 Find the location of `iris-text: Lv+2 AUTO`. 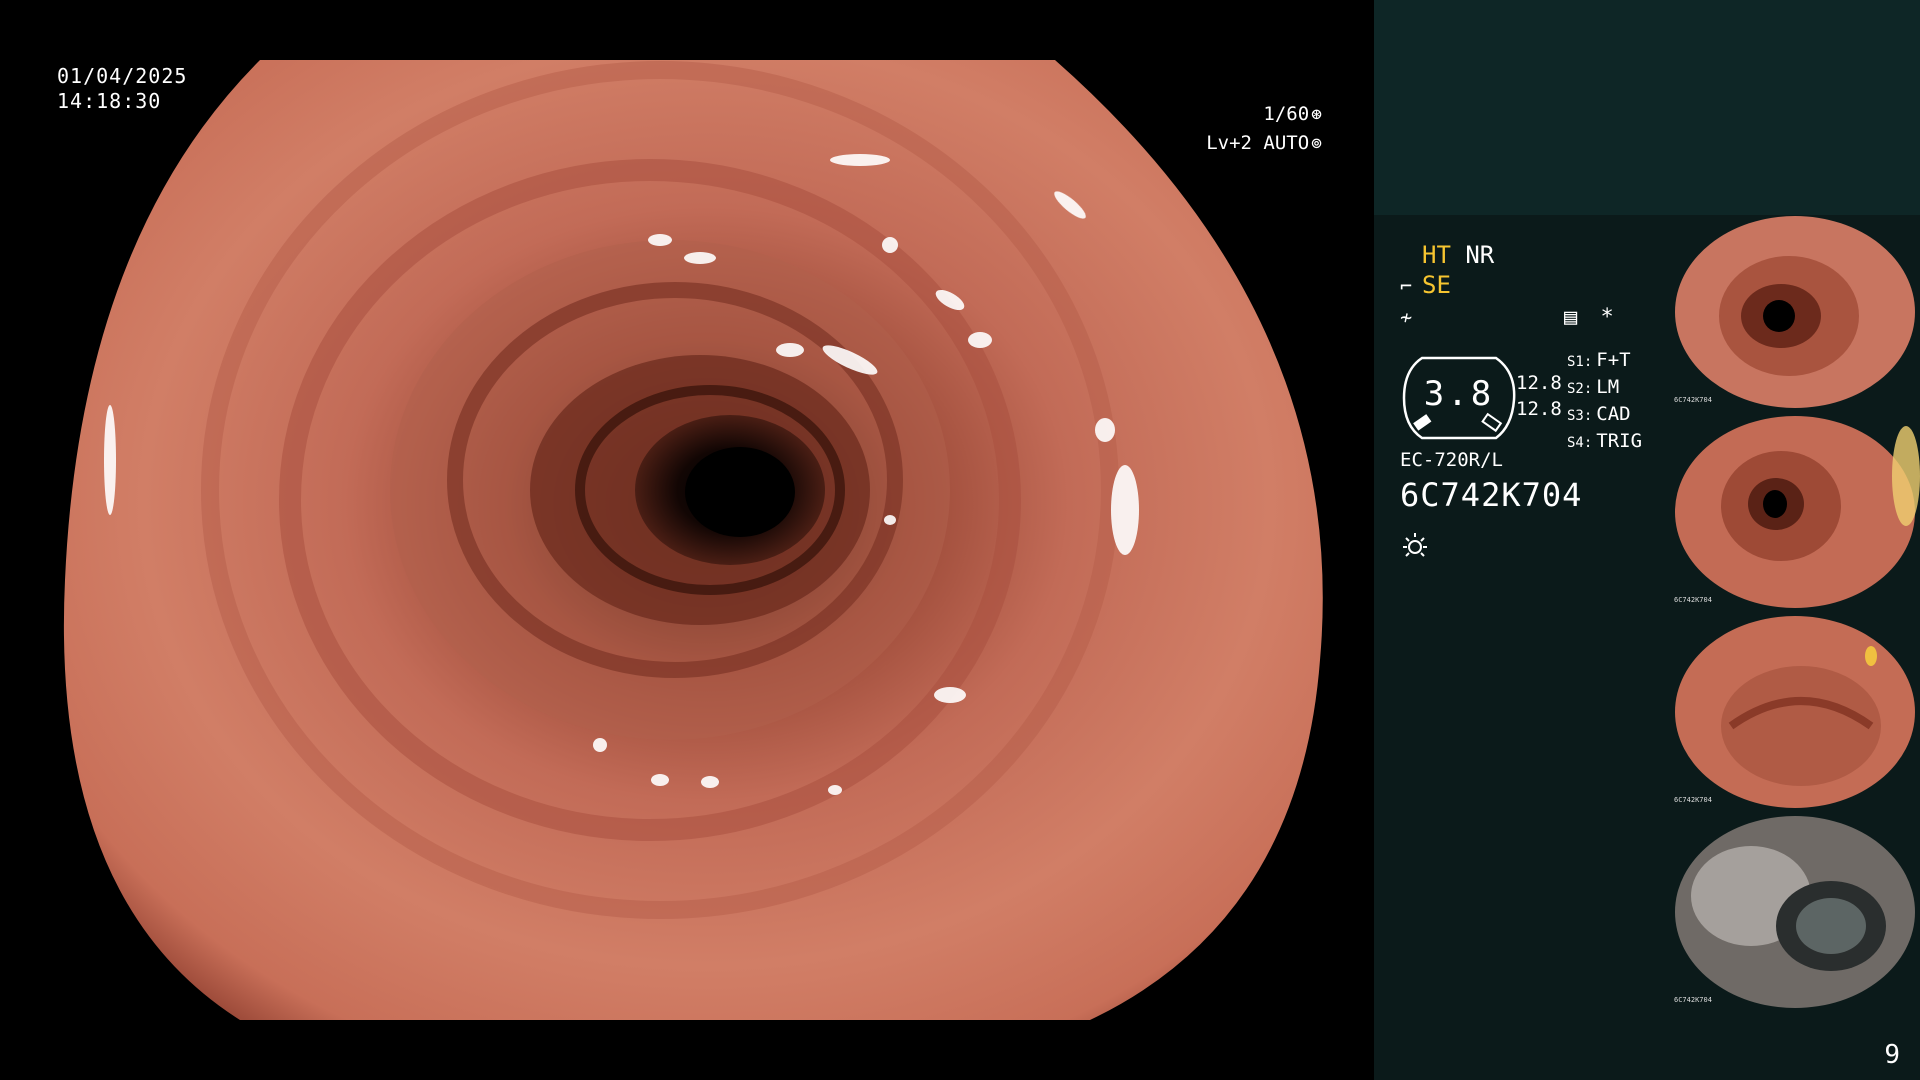

iris-text: Lv+2 AUTO is located at coordinates (1258, 143).